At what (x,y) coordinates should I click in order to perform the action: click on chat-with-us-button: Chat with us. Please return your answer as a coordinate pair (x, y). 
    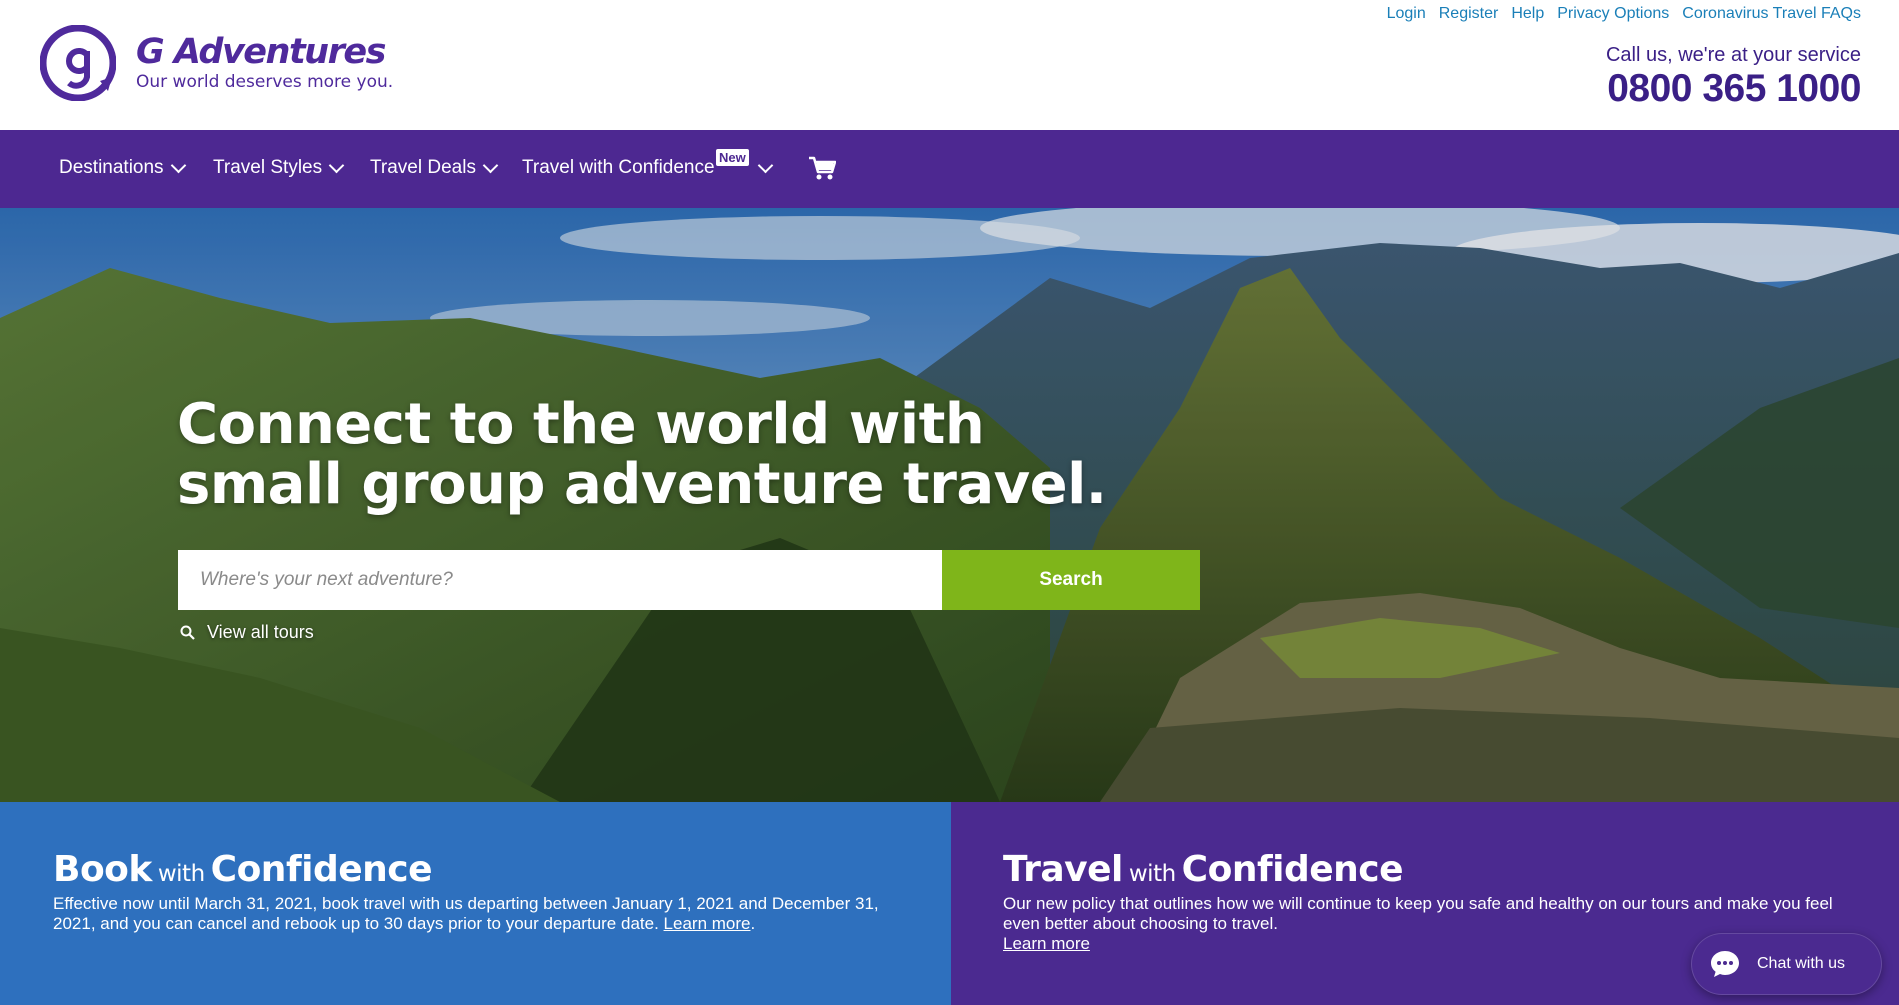
    Looking at the image, I should click on (1786, 964).